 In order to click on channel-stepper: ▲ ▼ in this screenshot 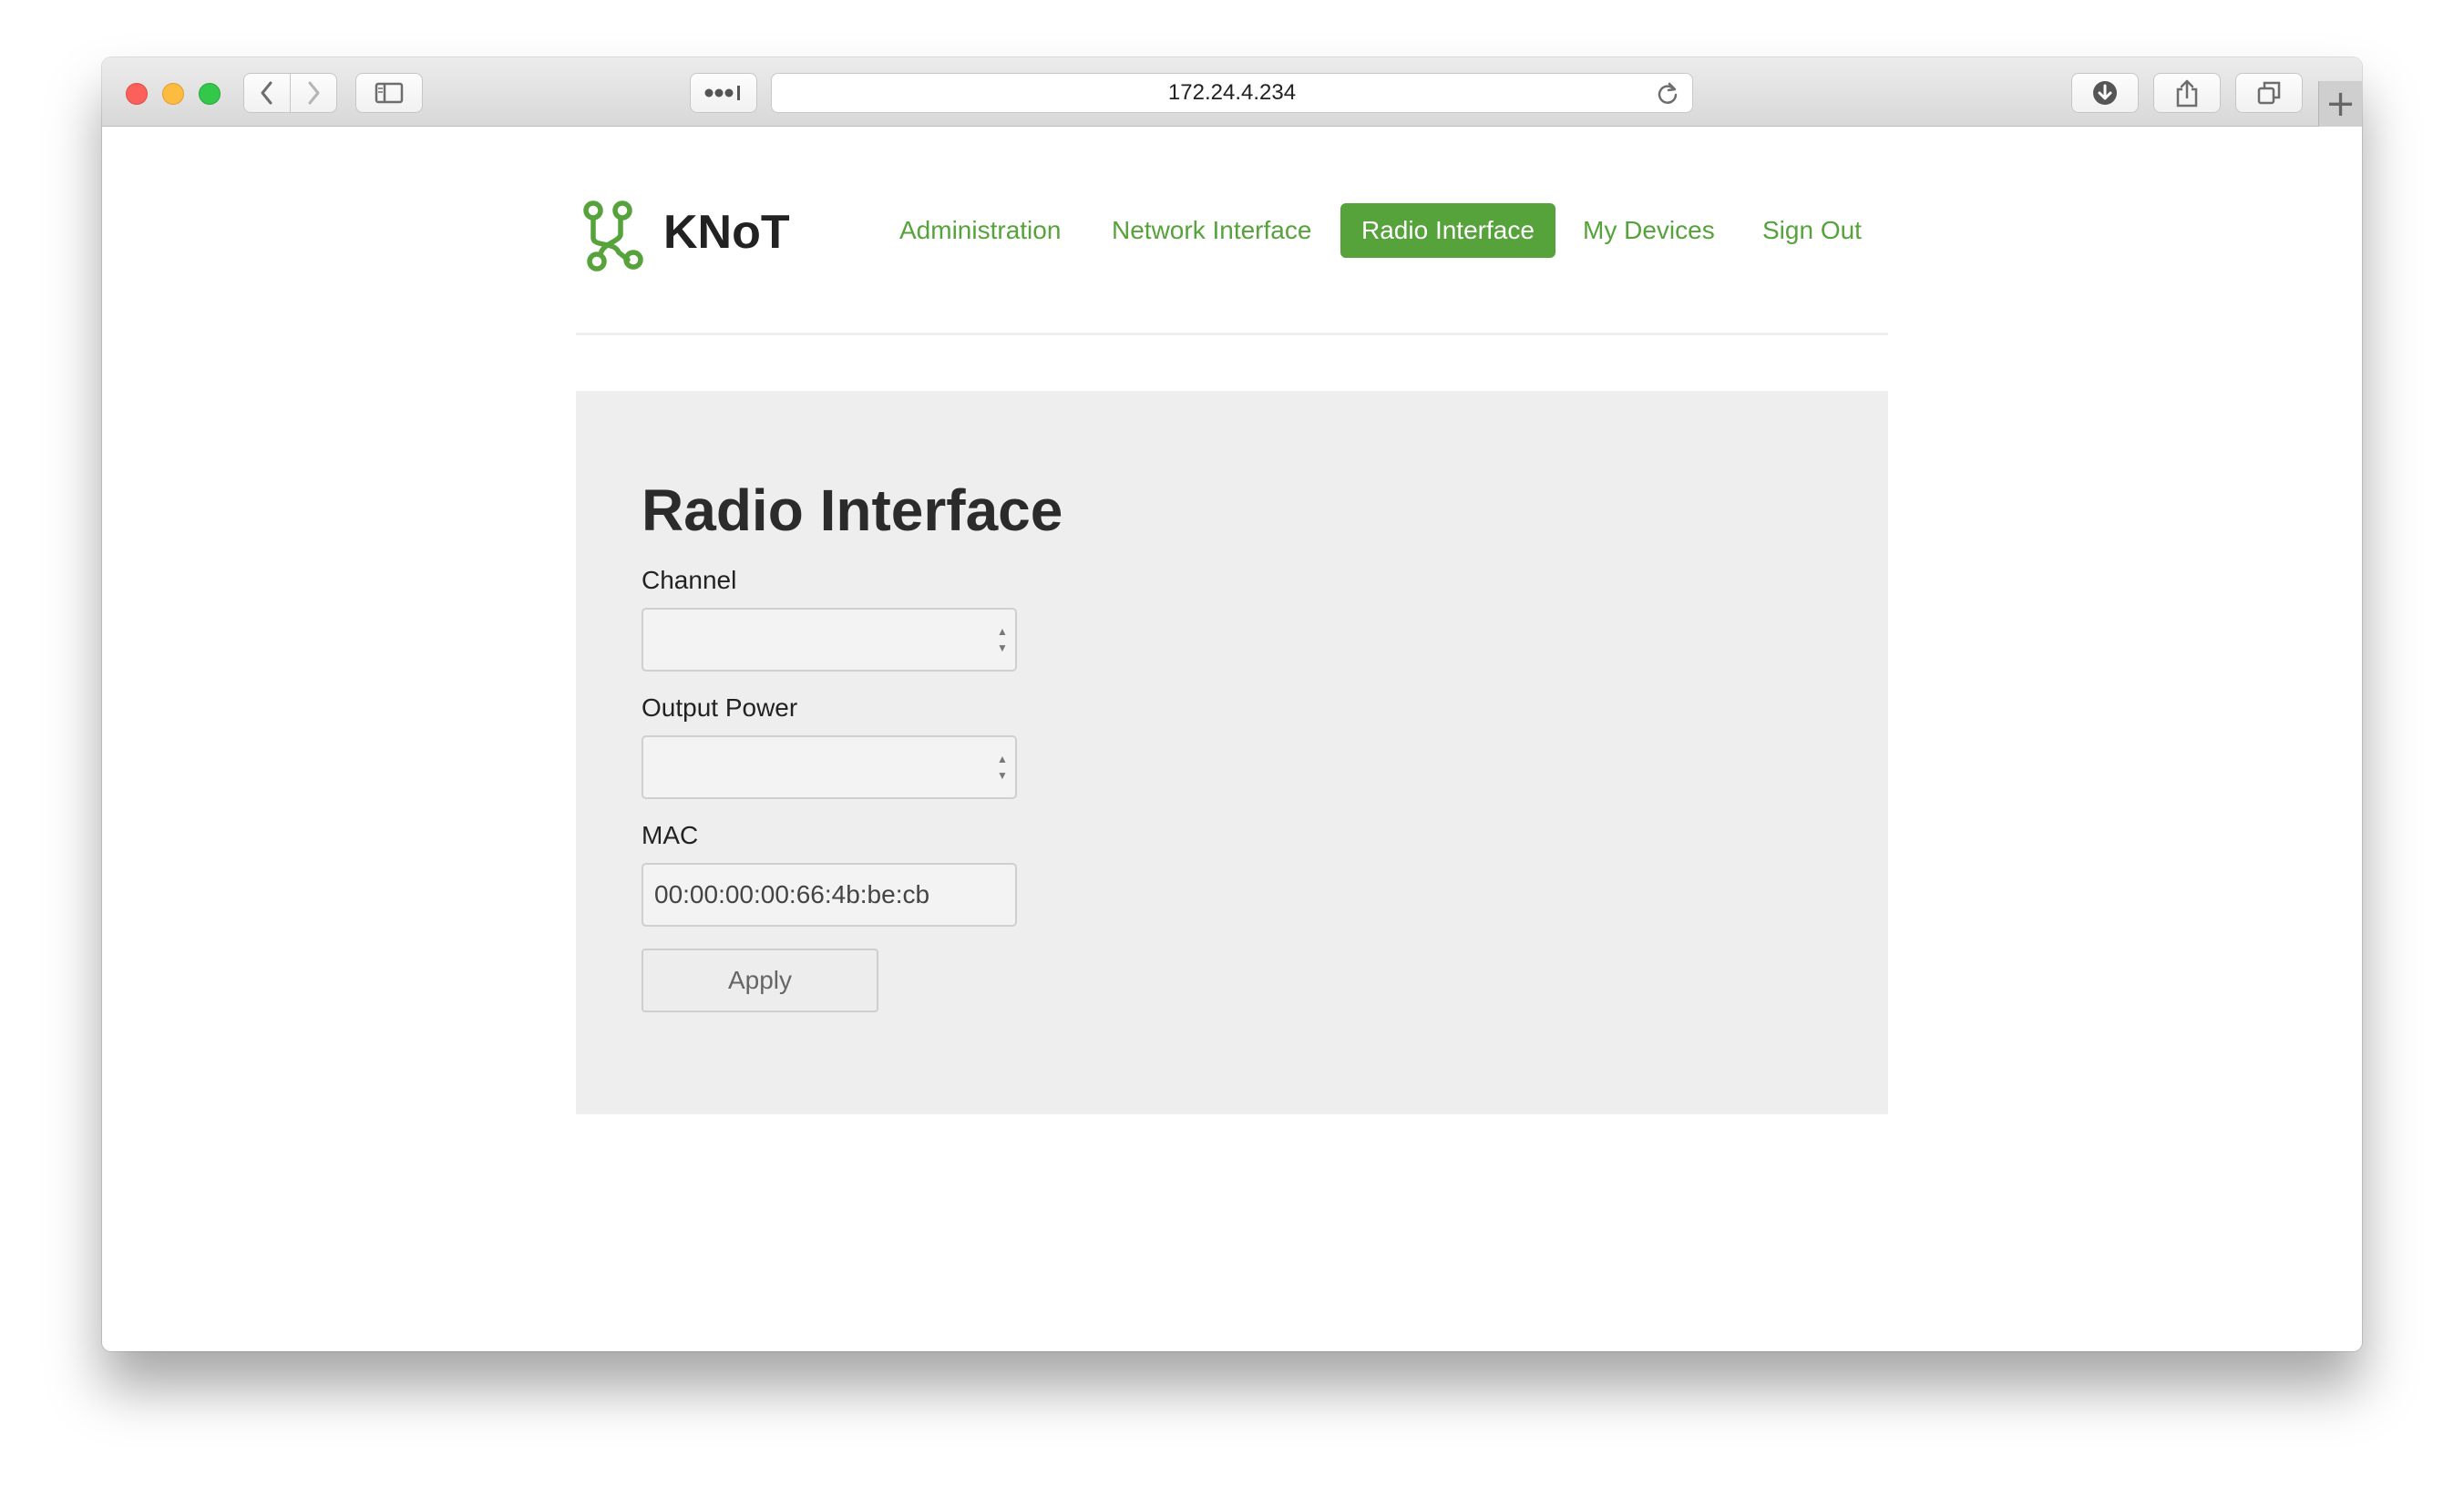, I will do `click(1002, 640)`.